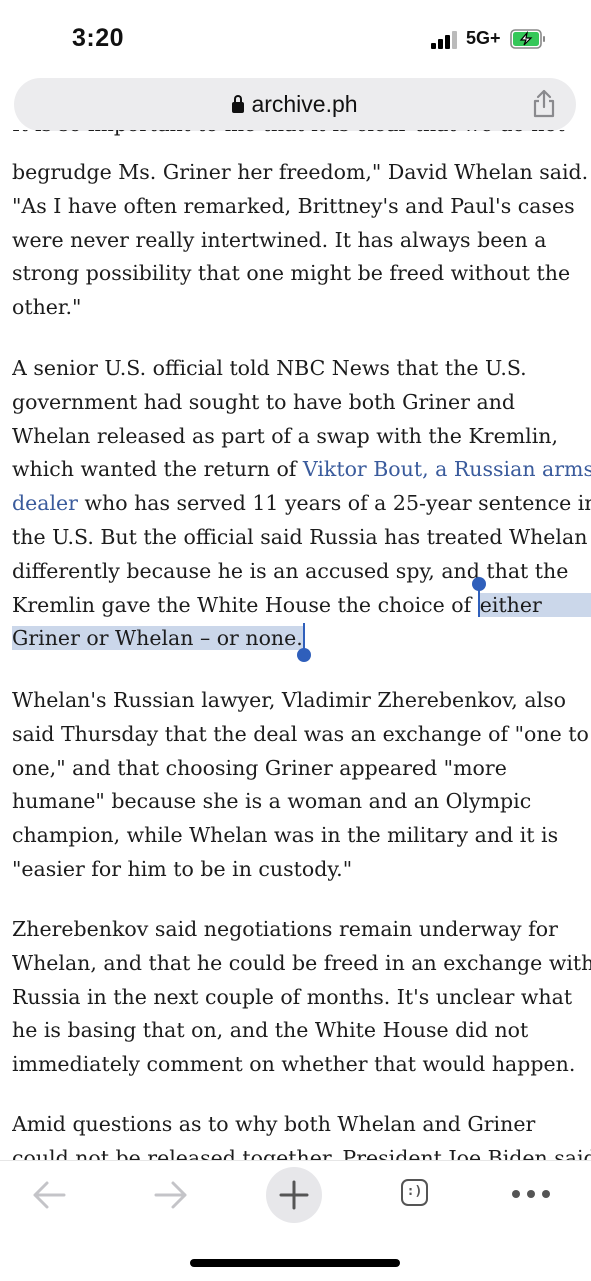 The height and width of the screenshot is (1281, 591). What do you see at coordinates (171, 1195) in the screenshot?
I see `arrow-right-icon` at bounding box center [171, 1195].